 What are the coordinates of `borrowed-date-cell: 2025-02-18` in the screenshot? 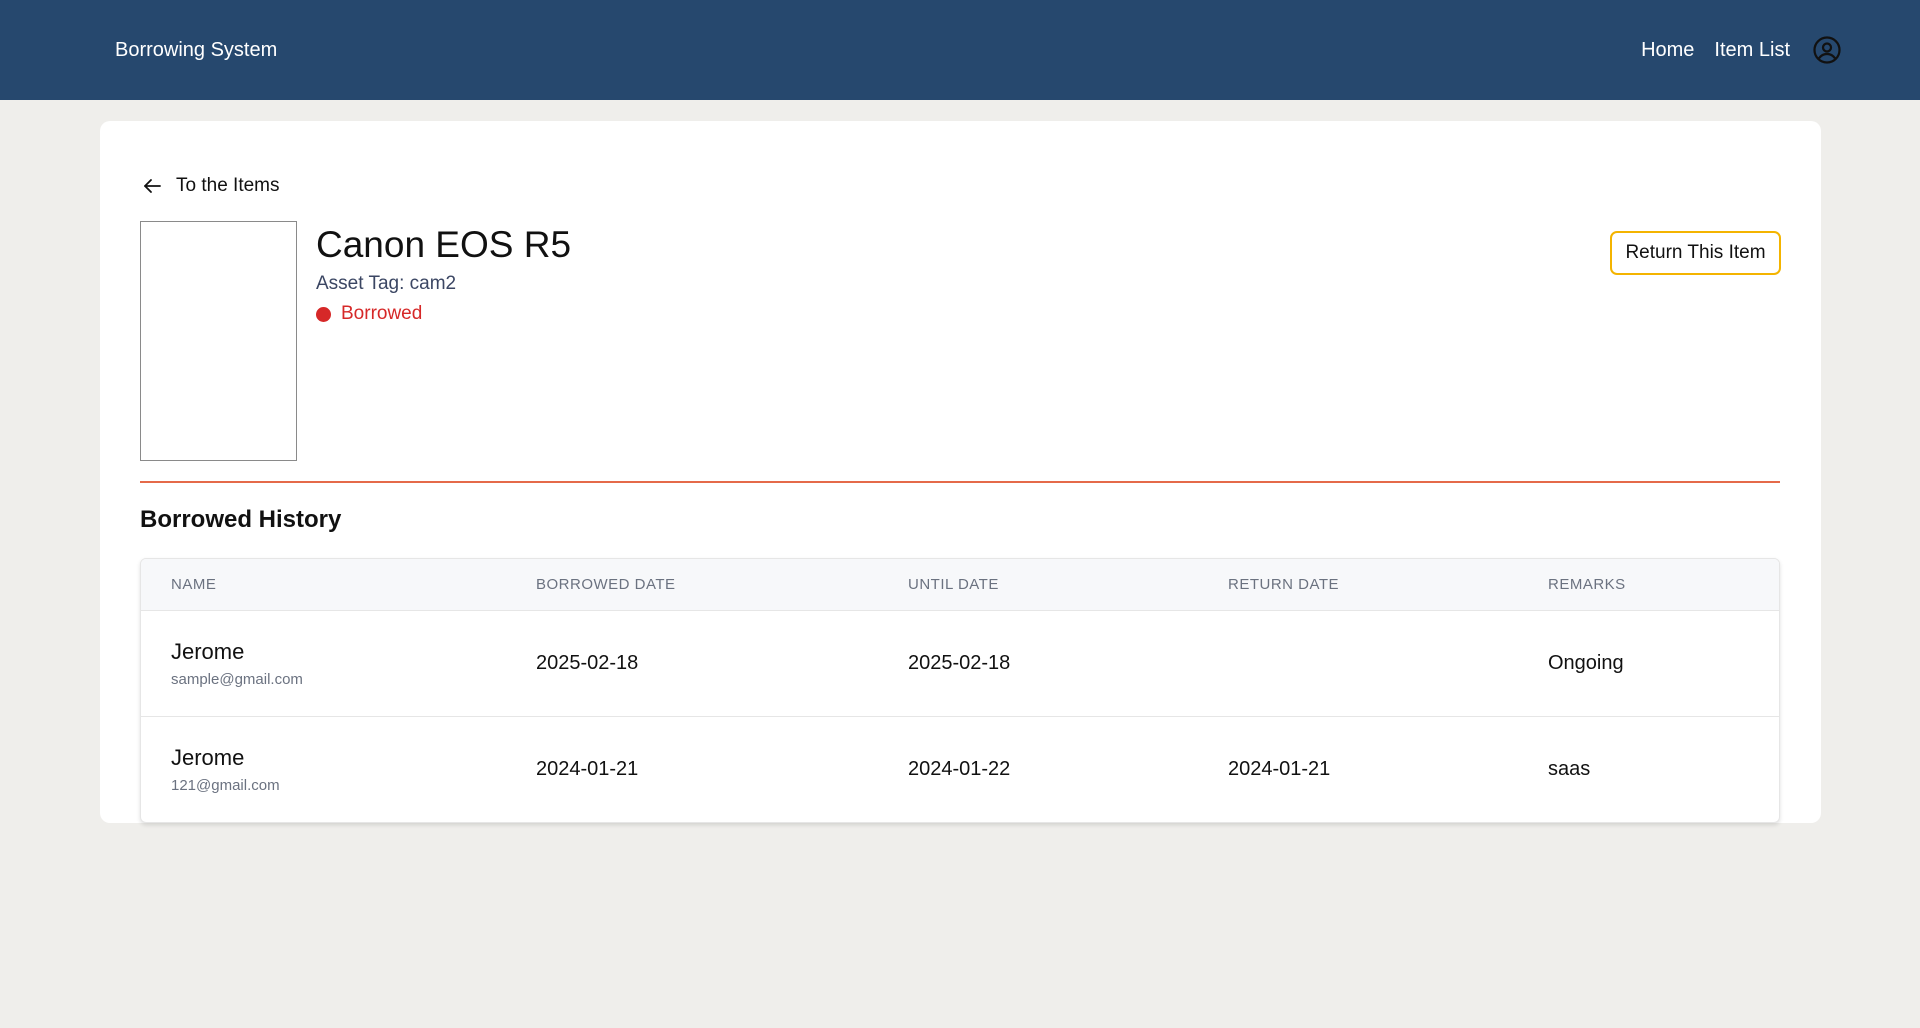 It's located at (587, 662).